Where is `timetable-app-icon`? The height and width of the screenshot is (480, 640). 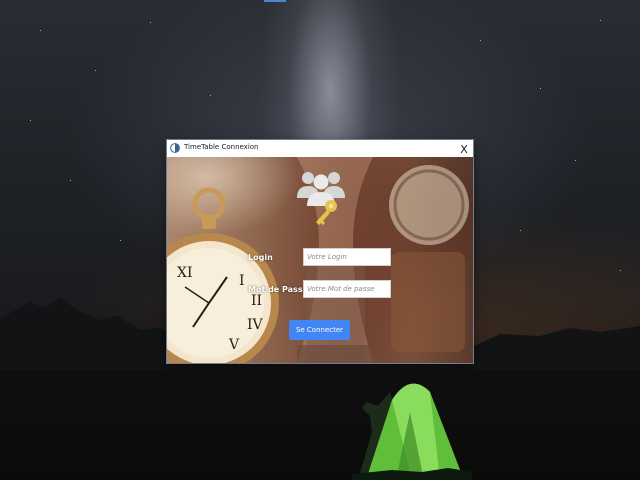 timetable-app-icon is located at coordinates (175, 148).